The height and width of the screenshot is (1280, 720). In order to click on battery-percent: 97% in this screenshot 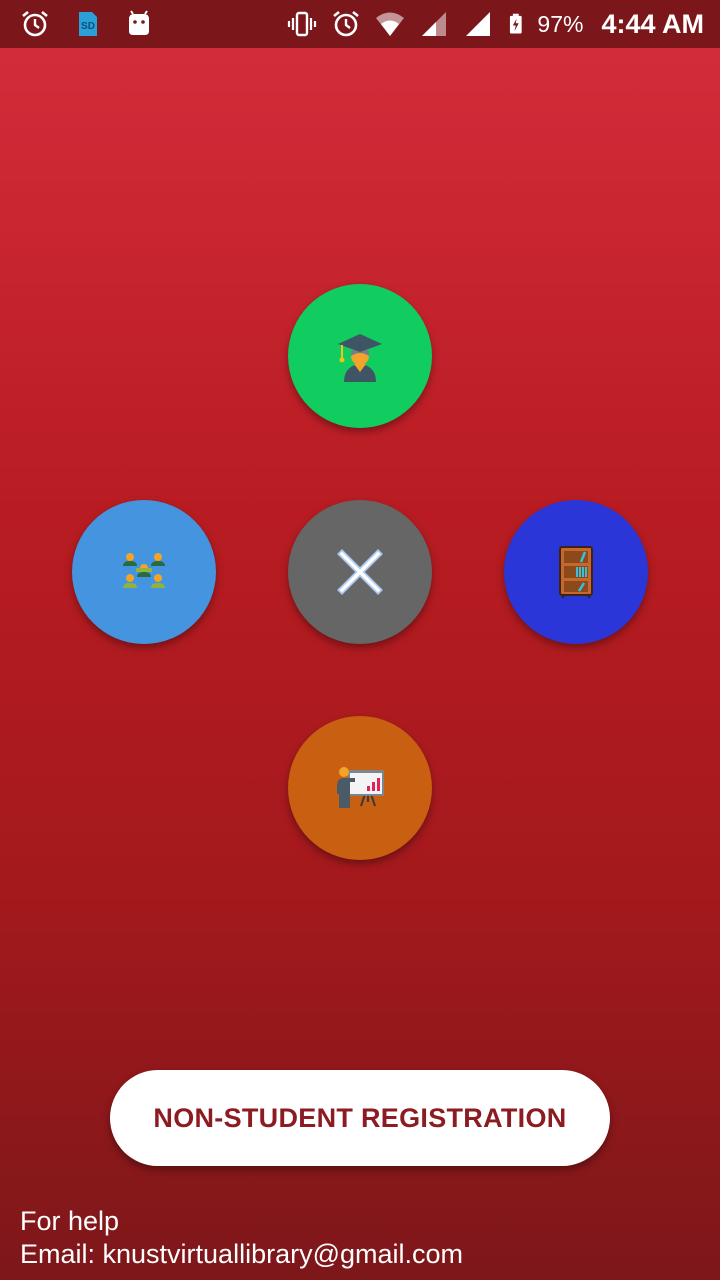, I will do `click(560, 23)`.